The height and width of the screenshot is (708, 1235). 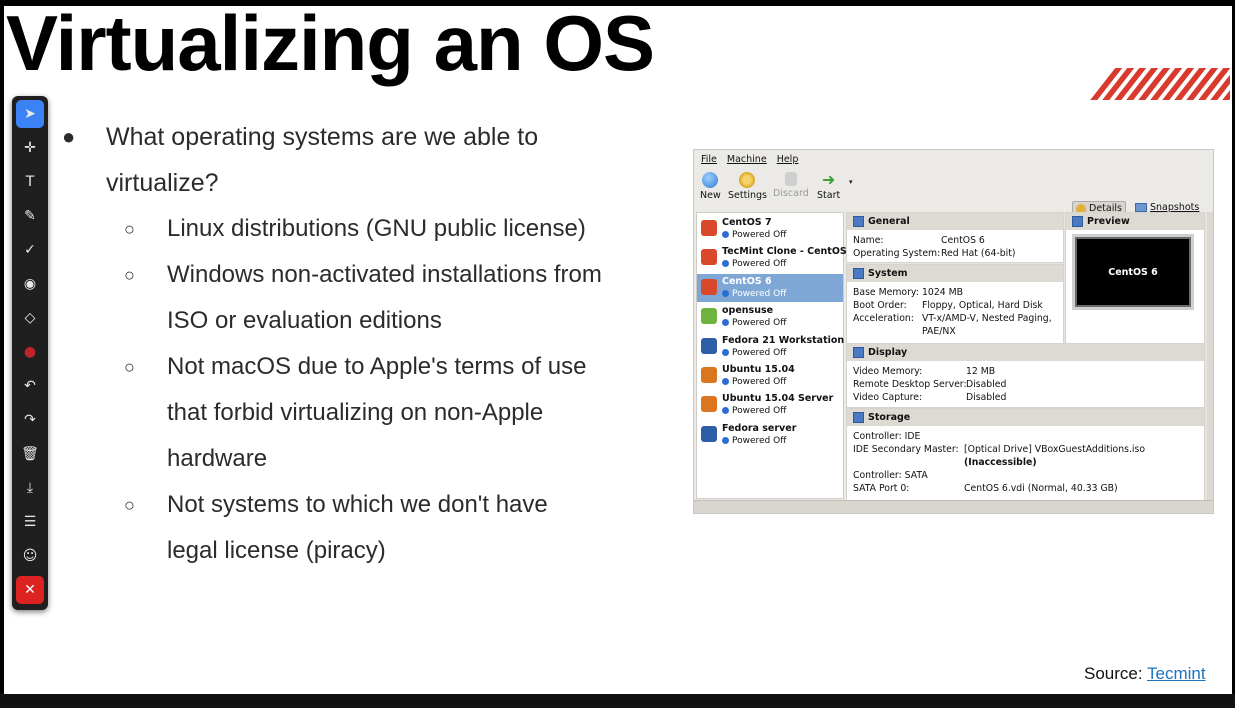 I want to click on undo-icon: ↶, so click(x=30, y=386).